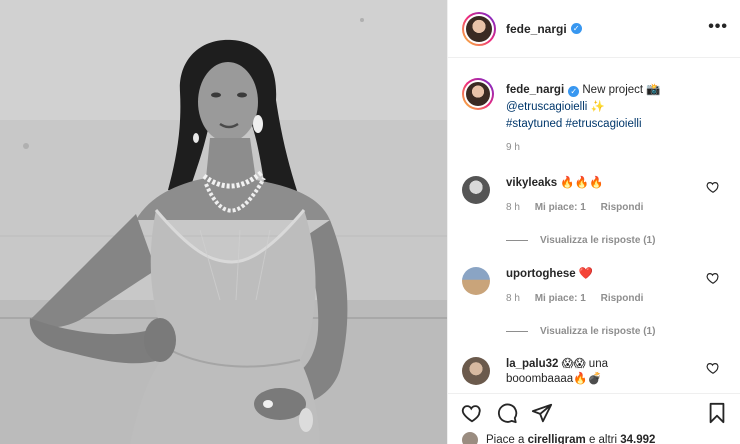 The image size is (740, 444). Describe the element at coordinates (479, 28) in the screenshot. I see `author-avatar` at that location.